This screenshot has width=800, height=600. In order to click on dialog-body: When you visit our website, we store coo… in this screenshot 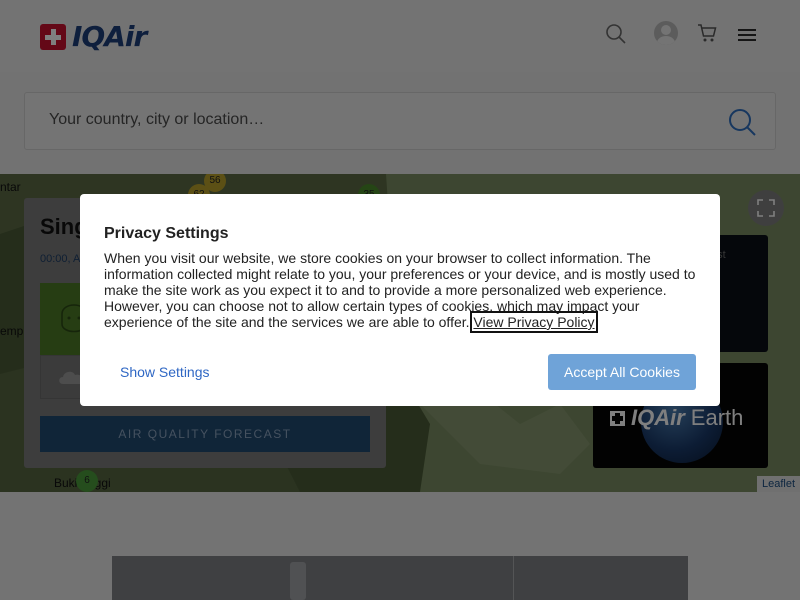, I will do `click(404, 291)`.